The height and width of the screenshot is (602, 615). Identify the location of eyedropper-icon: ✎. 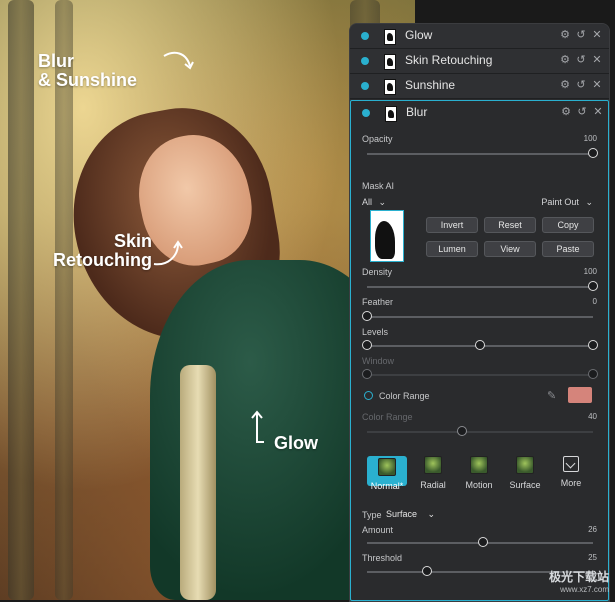
(551, 395).